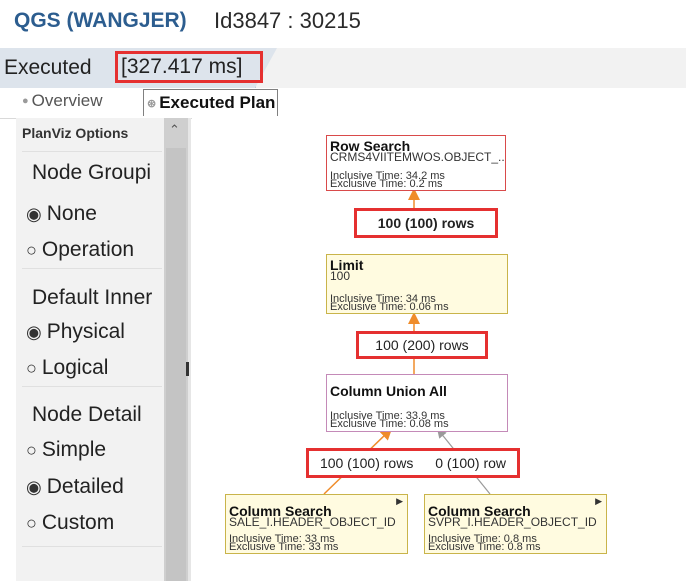  I want to click on radio-operation: ○ Operation, so click(80, 250).